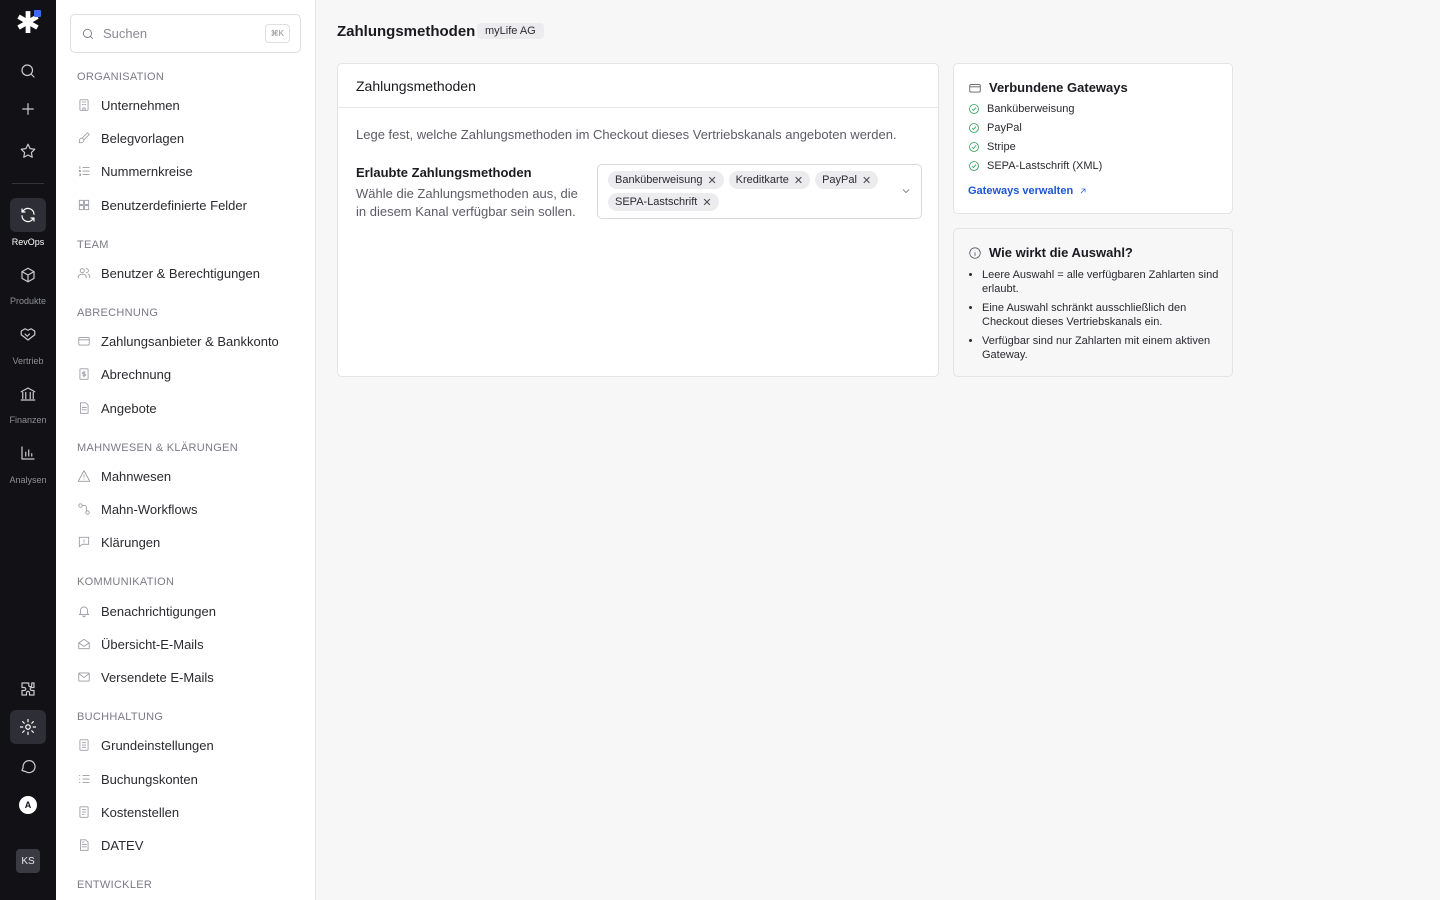 The height and width of the screenshot is (900, 1440). What do you see at coordinates (1001, 147) in the screenshot?
I see `gateway-name: Stripe` at bounding box center [1001, 147].